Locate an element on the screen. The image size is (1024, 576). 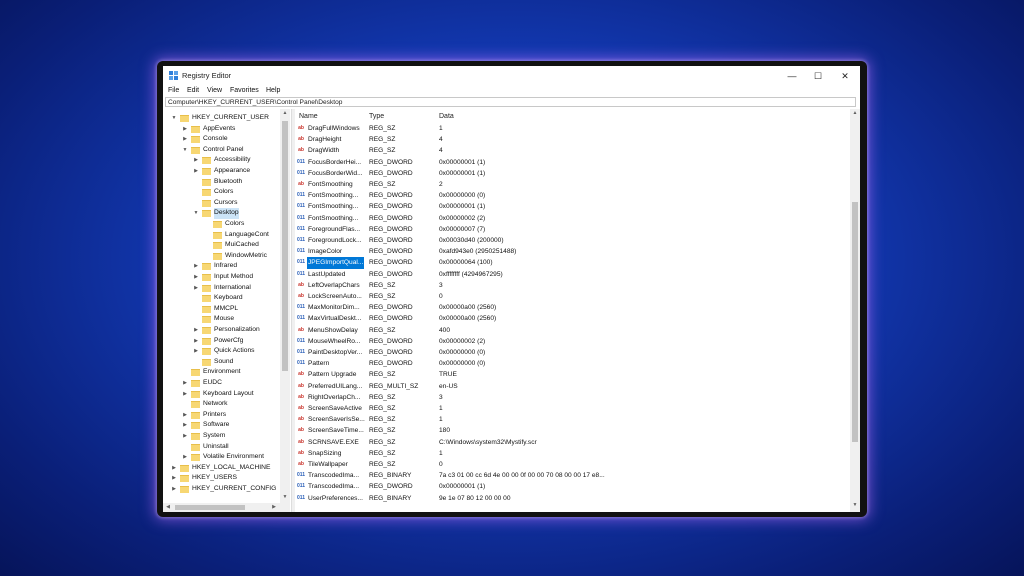
menu-favorites: Favorites is located at coordinates (244, 90).